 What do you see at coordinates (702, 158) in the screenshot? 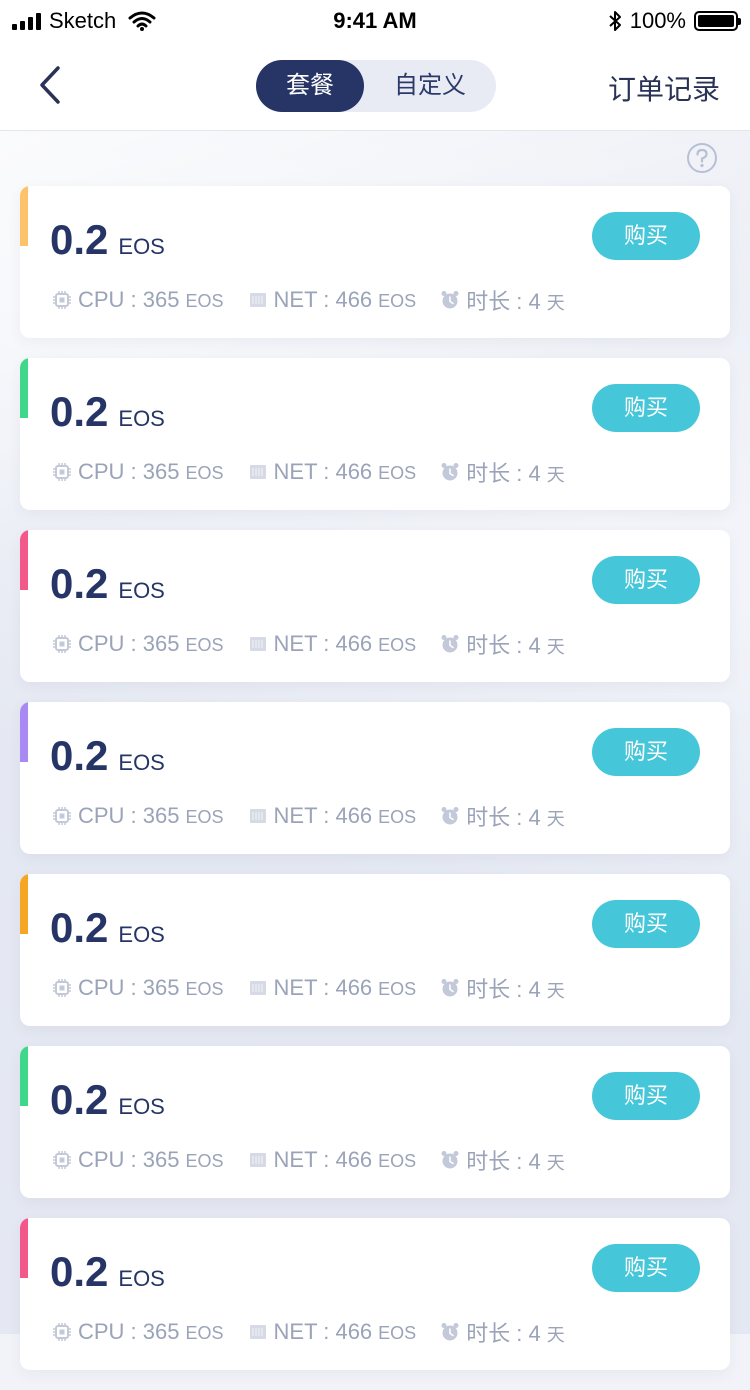
I see `help-icon` at bounding box center [702, 158].